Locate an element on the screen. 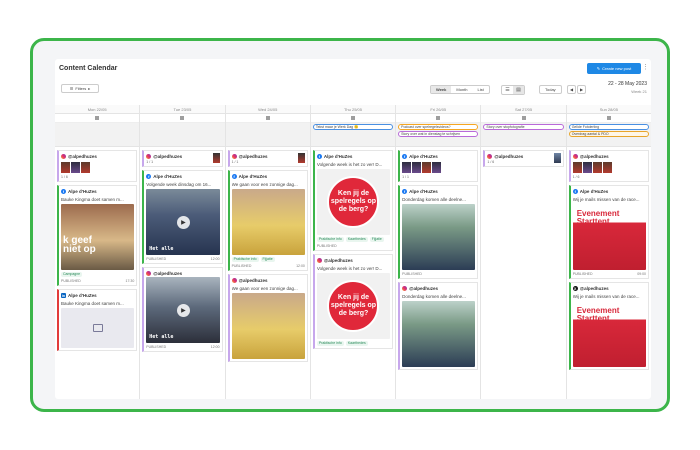 This screenshot has width=700, height=450. image-overlay-text: Ken jij de spelregels op de berg? is located at coordinates (353, 202).